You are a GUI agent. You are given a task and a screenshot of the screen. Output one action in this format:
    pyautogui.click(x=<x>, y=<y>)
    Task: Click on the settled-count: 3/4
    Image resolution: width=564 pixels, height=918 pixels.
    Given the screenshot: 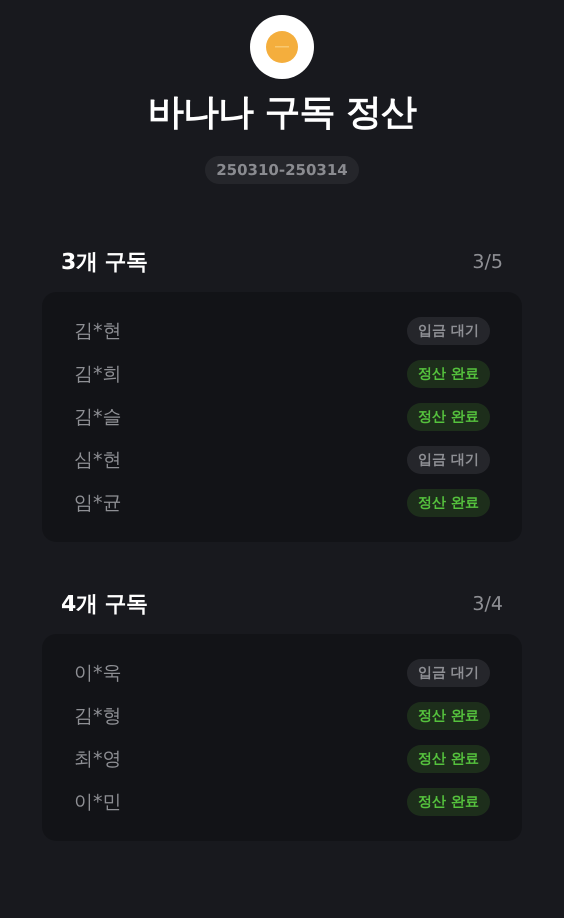 What is the action you would take?
    pyautogui.click(x=487, y=604)
    